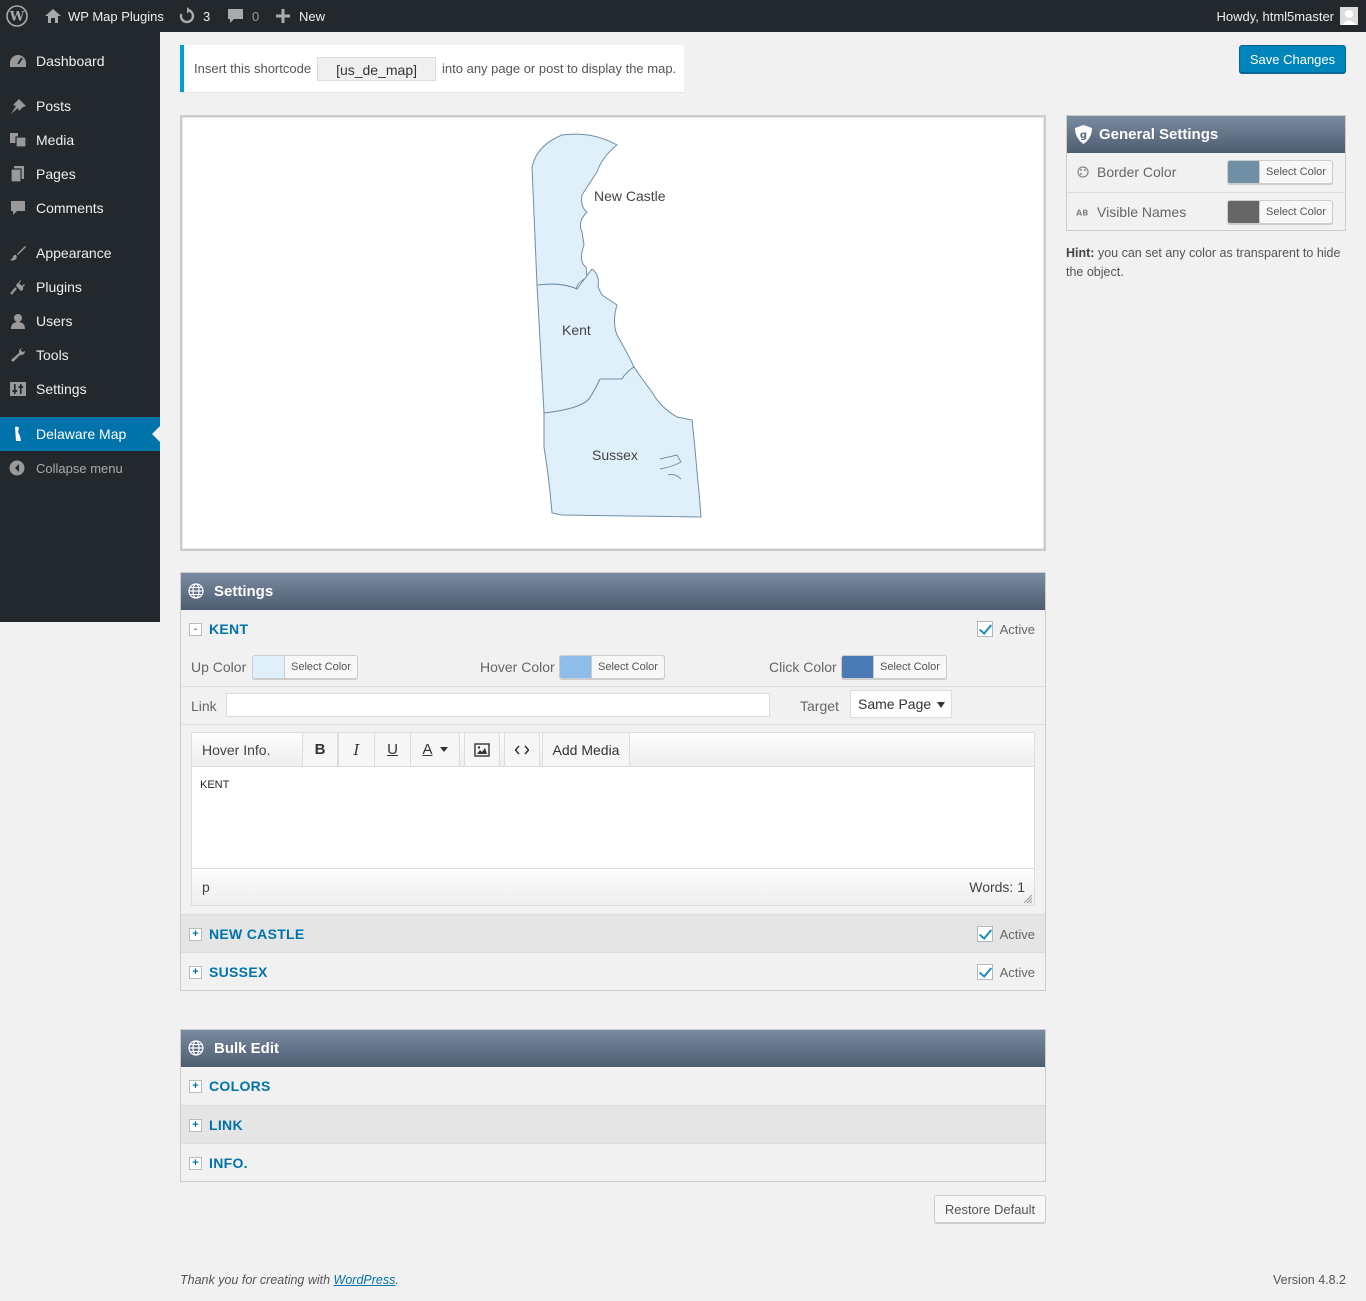  What do you see at coordinates (612, 667) in the screenshot?
I see `hover-color-picker: Select Color` at bounding box center [612, 667].